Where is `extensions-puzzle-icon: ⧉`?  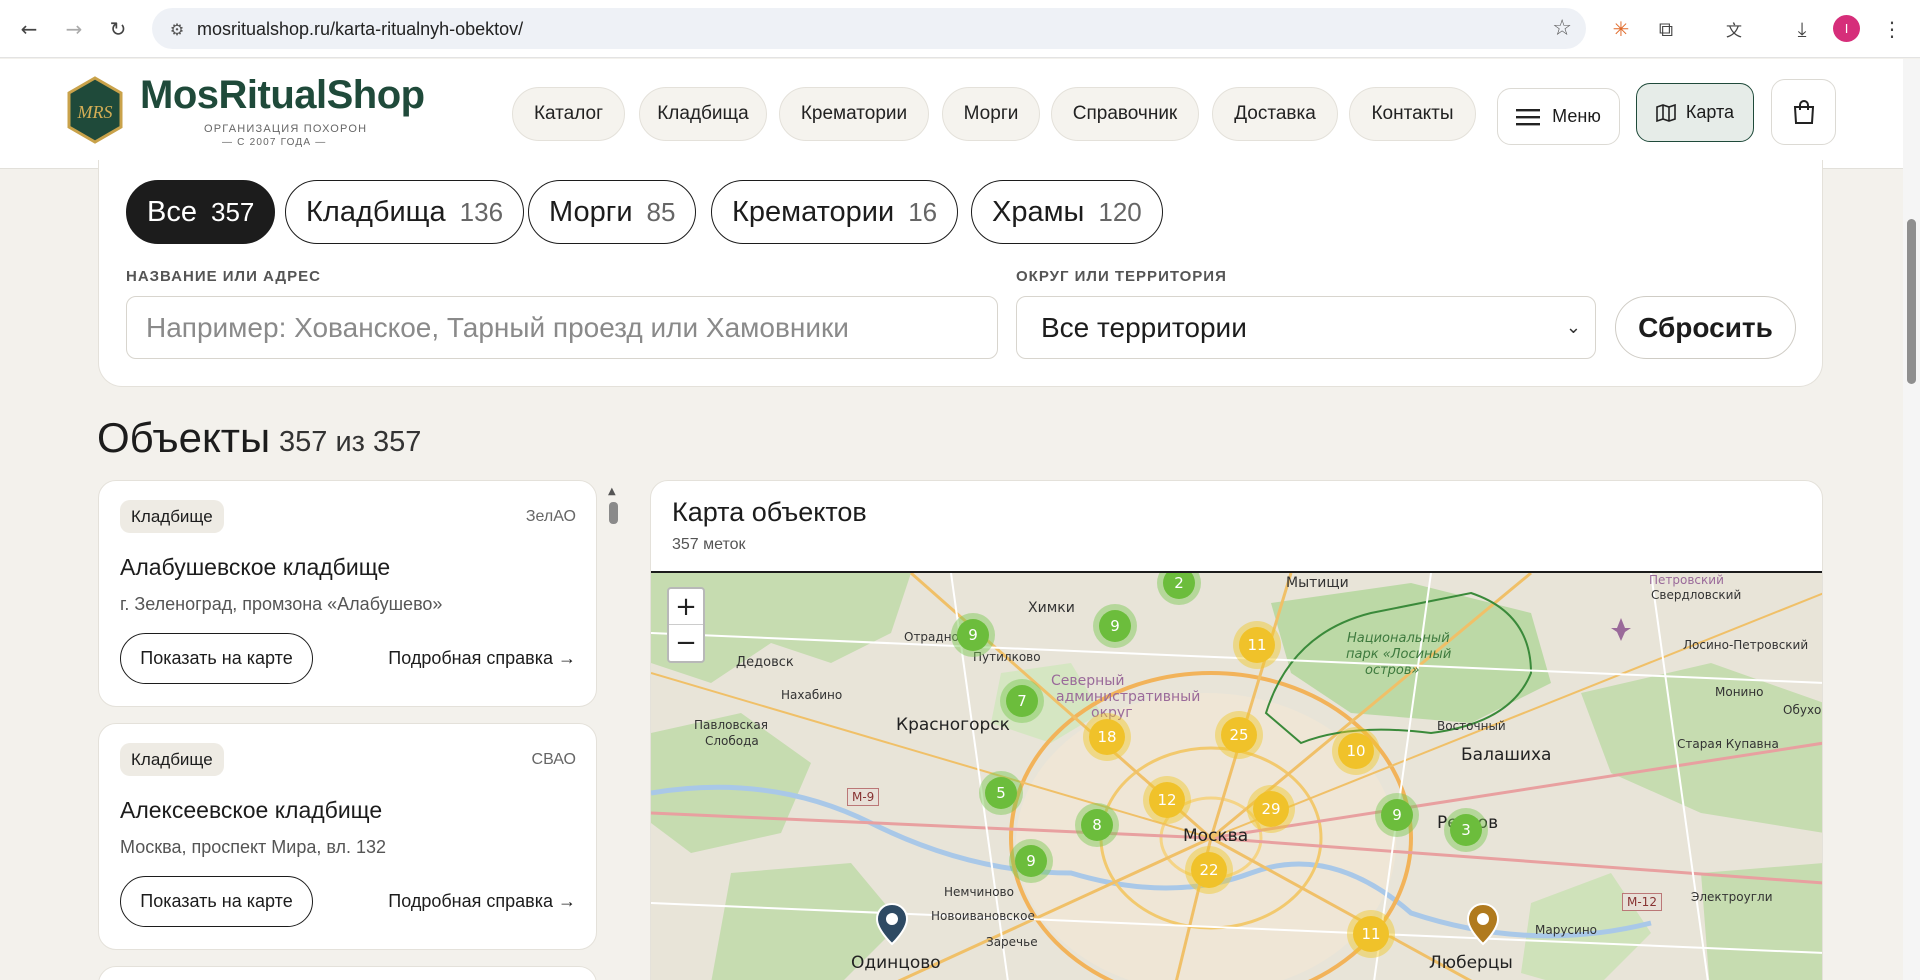
extensions-puzzle-icon: ⧉ is located at coordinates (1666, 29).